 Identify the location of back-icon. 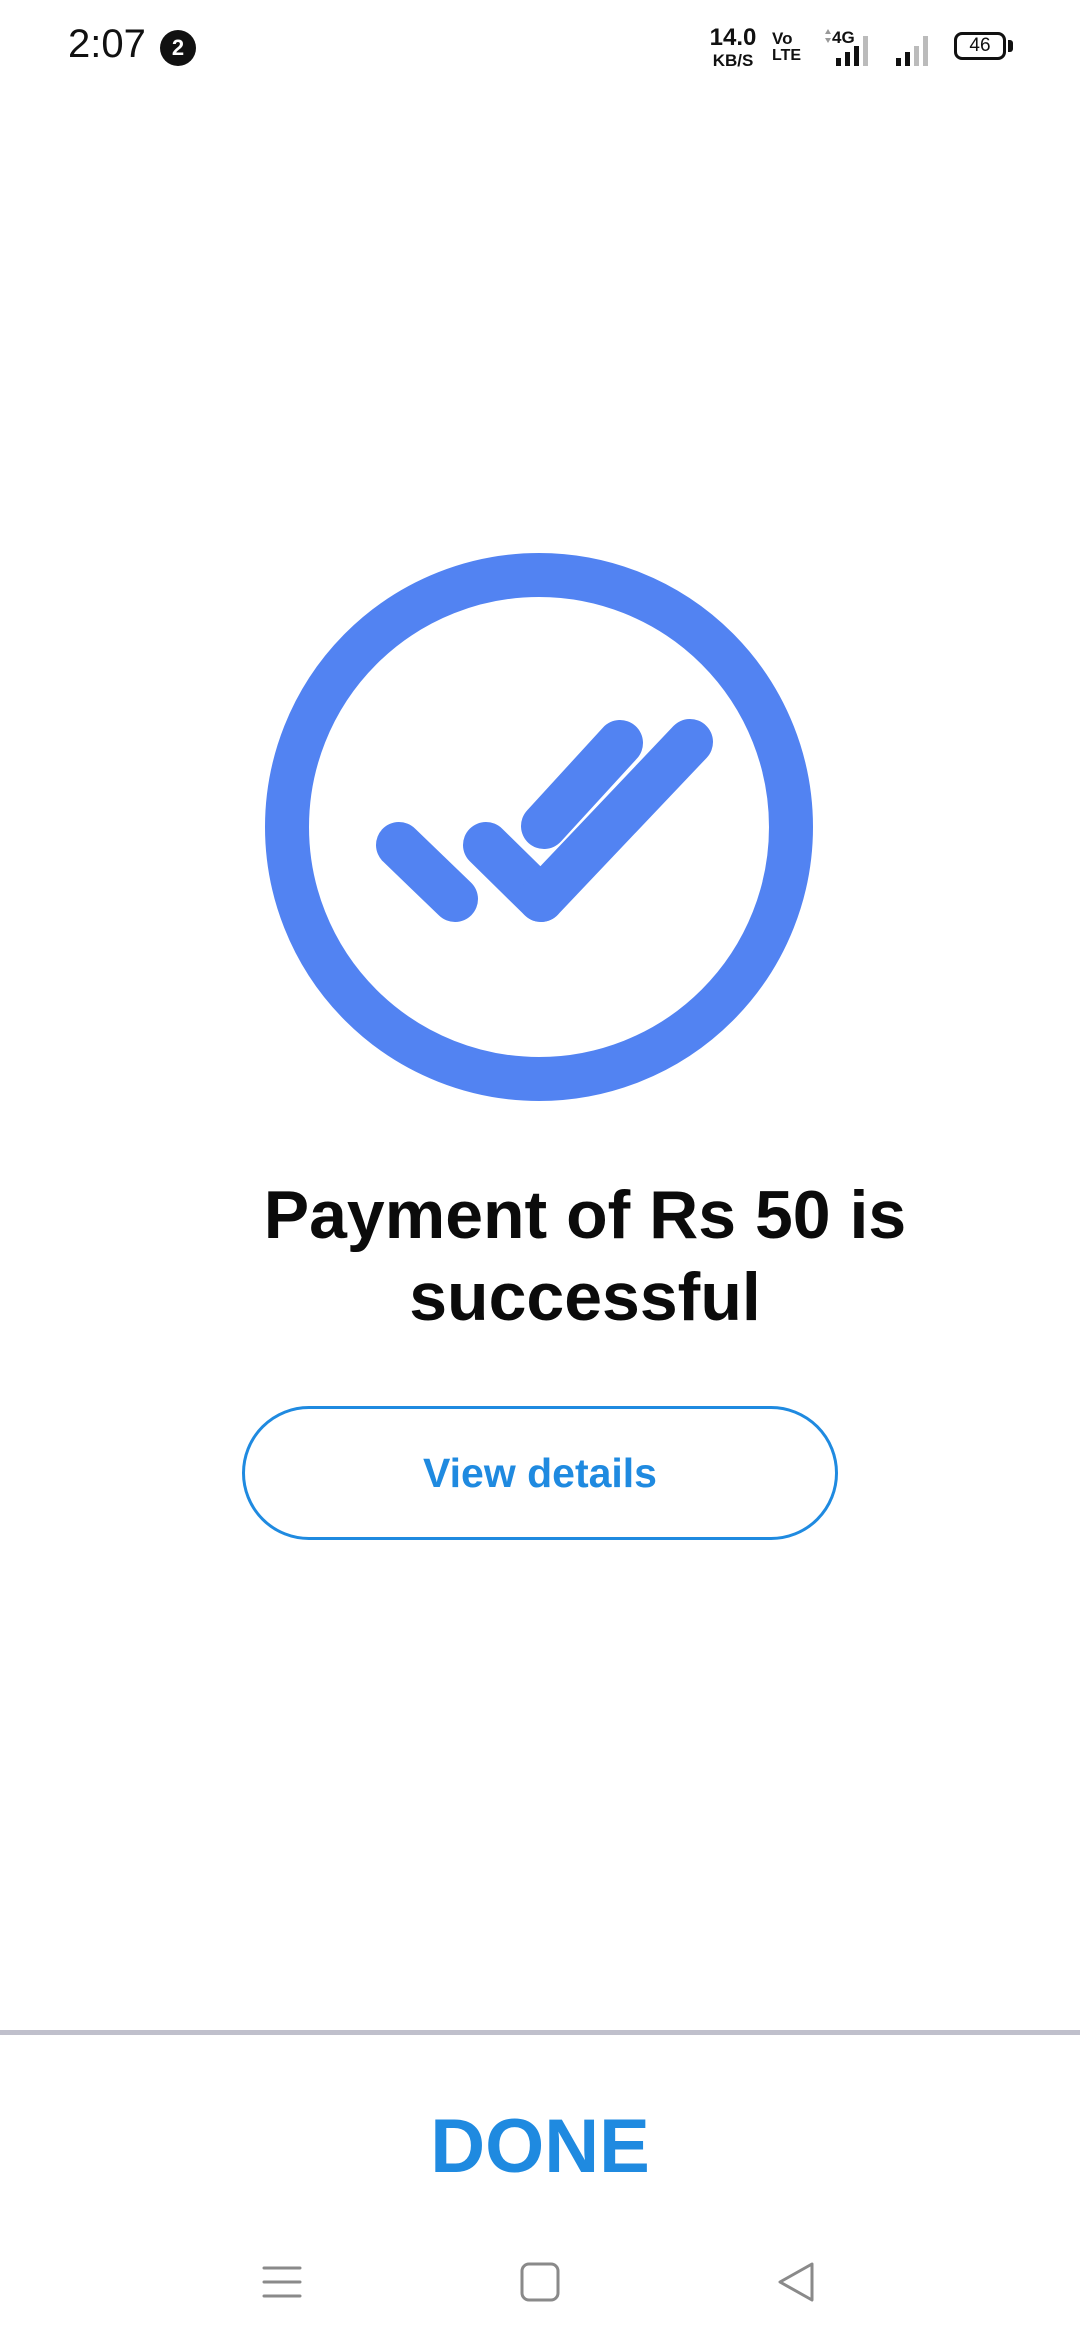
(796, 2282).